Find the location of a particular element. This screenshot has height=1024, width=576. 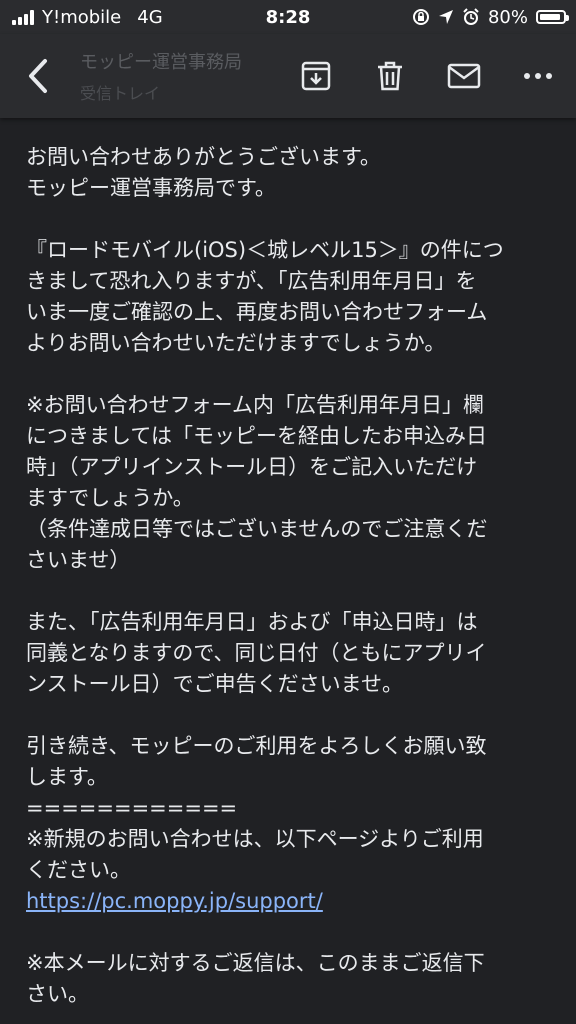

body-text-line: さいませ） is located at coordinates (78, 560).